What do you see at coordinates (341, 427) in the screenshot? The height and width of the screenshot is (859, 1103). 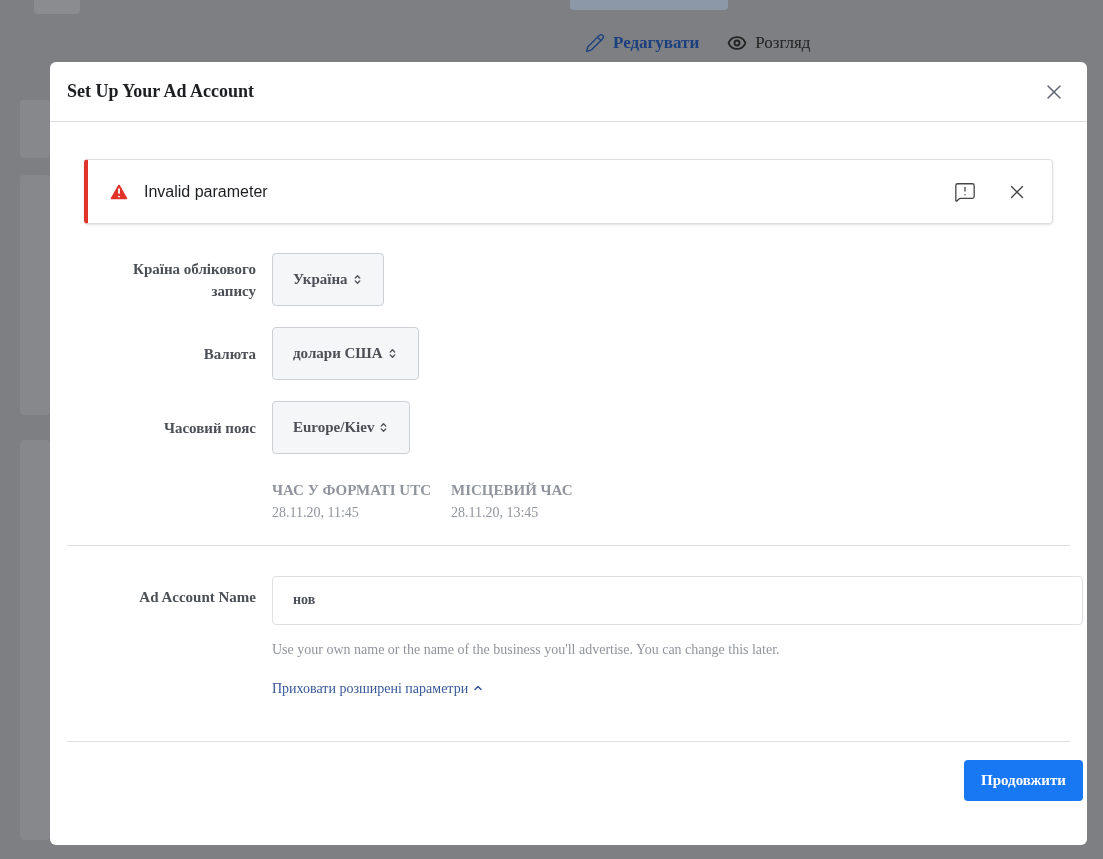 I see `select-dropdown: Europe/Kiev` at bounding box center [341, 427].